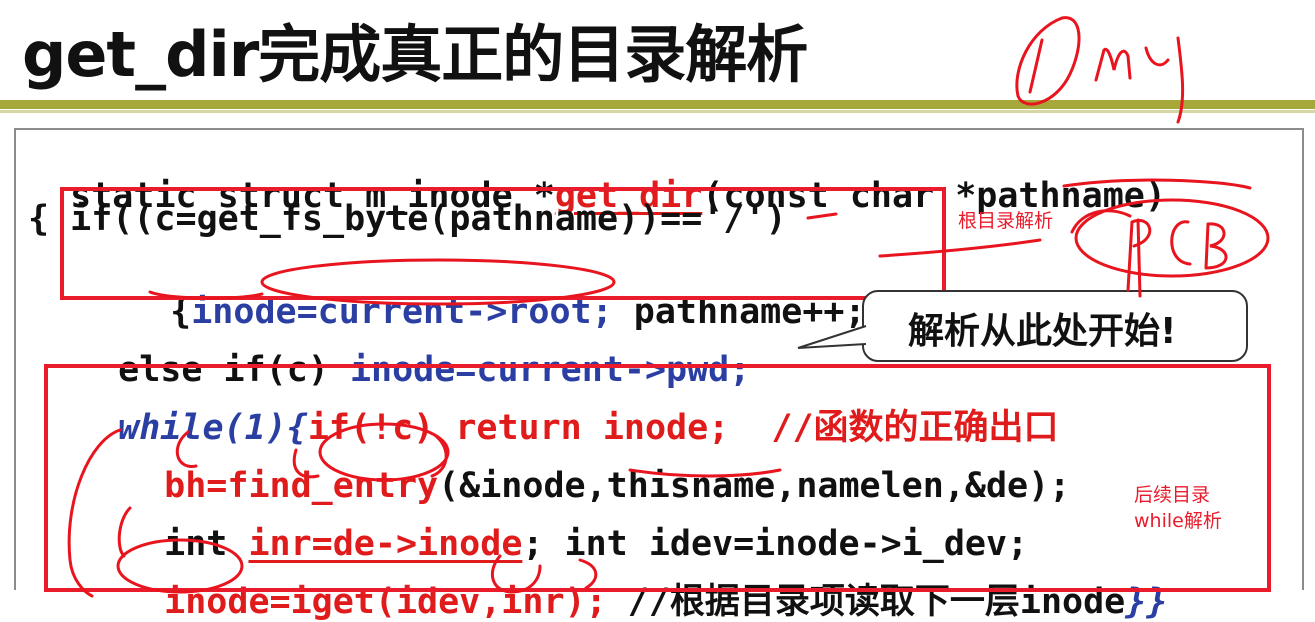 Image resolution: width=1315 pixels, height=622 pixels. Describe the element at coordinates (1006, 221) in the screenshot. I see `root-parse-annotation: 根目录解析` at that location.